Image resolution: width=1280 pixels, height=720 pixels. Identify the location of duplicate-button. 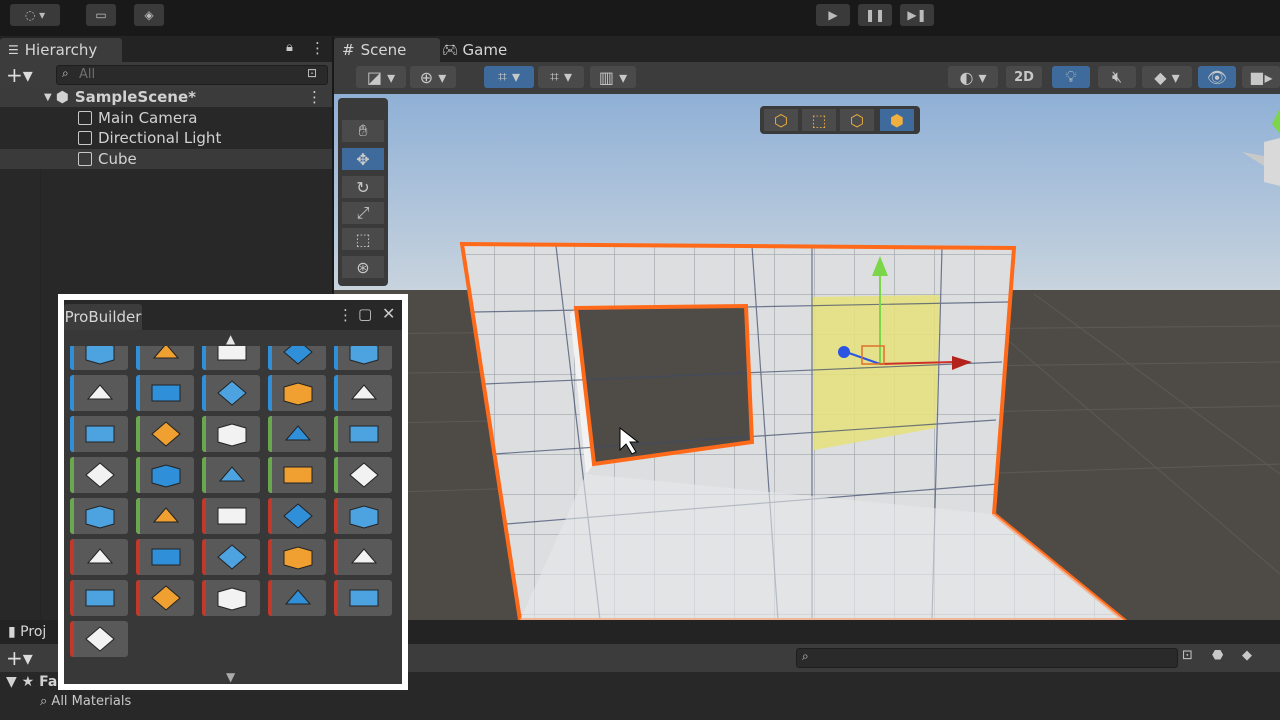
(297, 557).